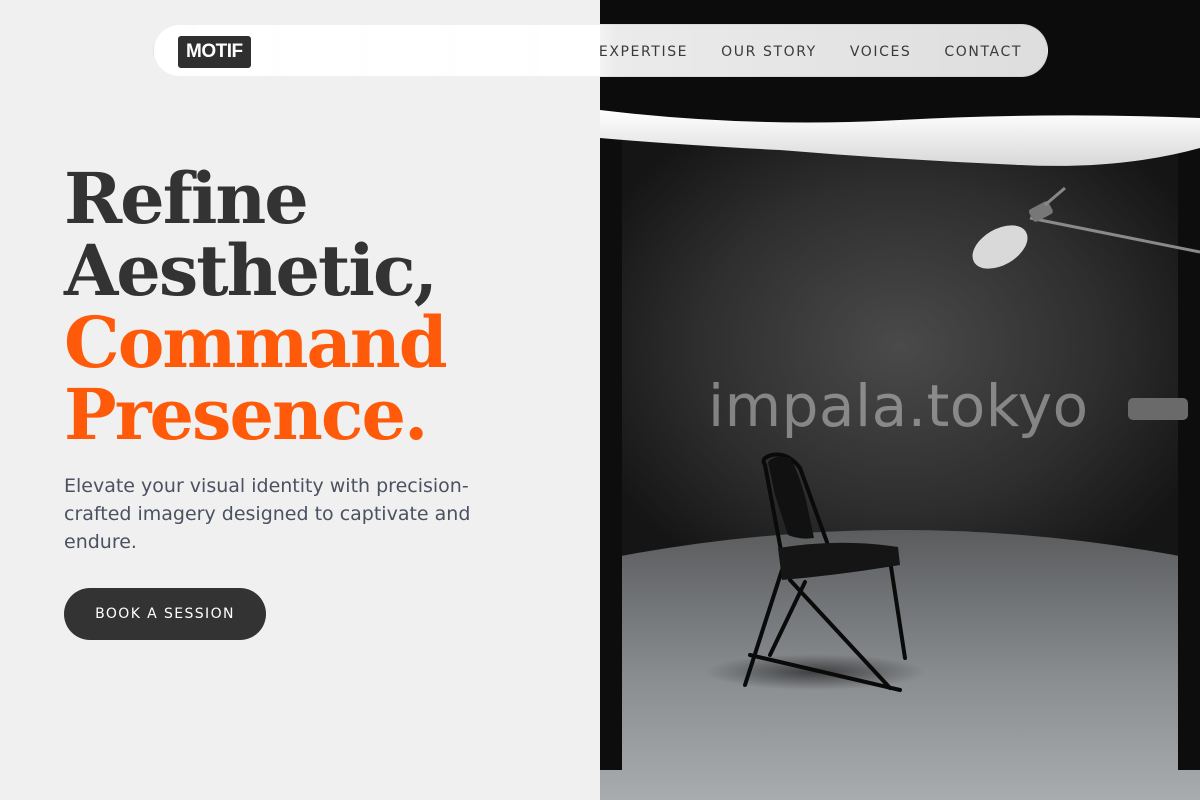 The width and height of the screenshot is (1200, 800). I want to click on top-navbar: MOTIF EXPERTISE OUR STORY VOICES CONTACT, so click(600, 50).